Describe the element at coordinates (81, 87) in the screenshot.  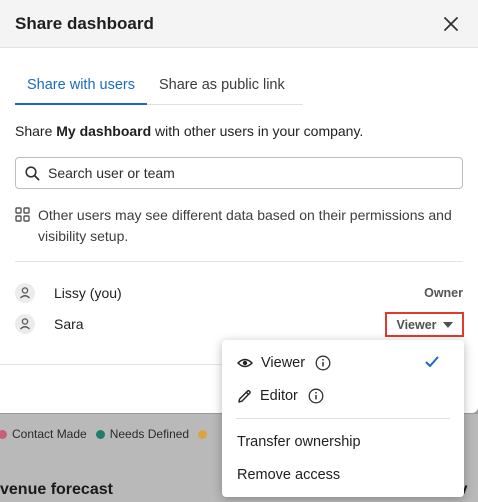
I see `tab-share-with-users: Share with users` at that location.